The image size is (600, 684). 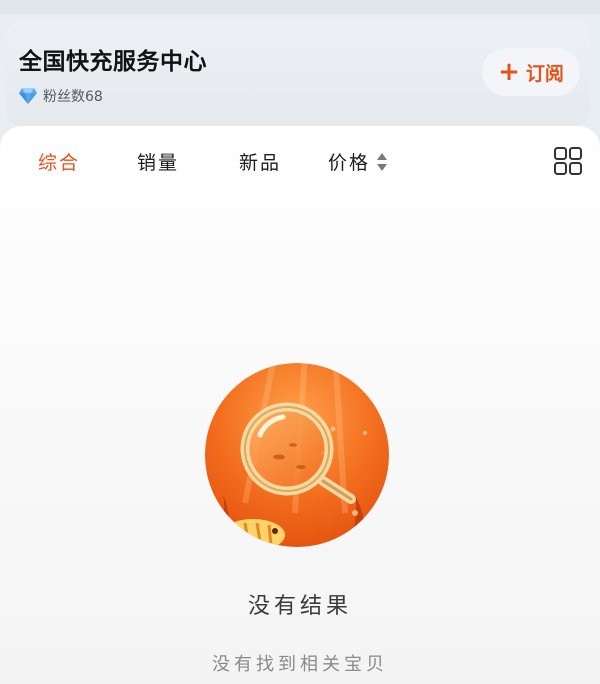 I want to click on subscribe-label: 订阅, so click(x=544, y=73).